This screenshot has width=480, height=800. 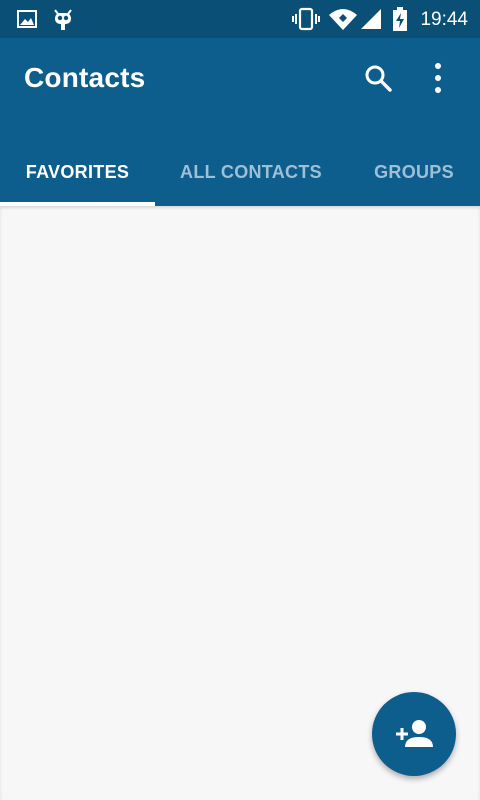 What do you see at coordinates (306, 19) in the screenshot?
I see `vibrate-icon` at bounding box center [306, 19].